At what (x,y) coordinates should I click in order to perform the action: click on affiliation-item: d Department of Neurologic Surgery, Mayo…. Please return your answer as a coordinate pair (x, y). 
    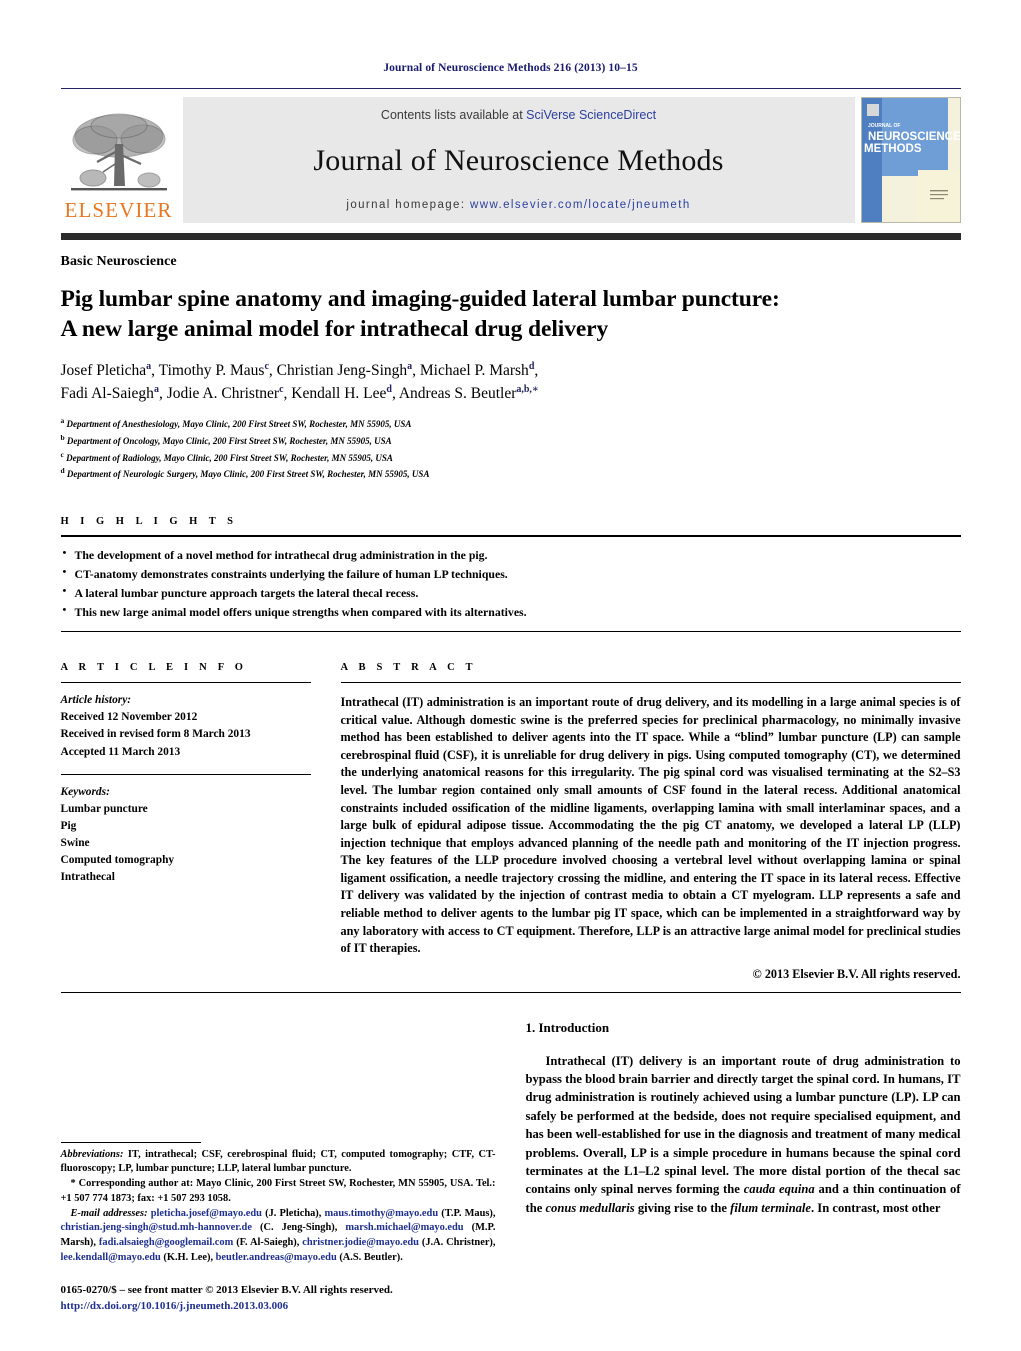
    Looking at the image, I should click on (245, 473).